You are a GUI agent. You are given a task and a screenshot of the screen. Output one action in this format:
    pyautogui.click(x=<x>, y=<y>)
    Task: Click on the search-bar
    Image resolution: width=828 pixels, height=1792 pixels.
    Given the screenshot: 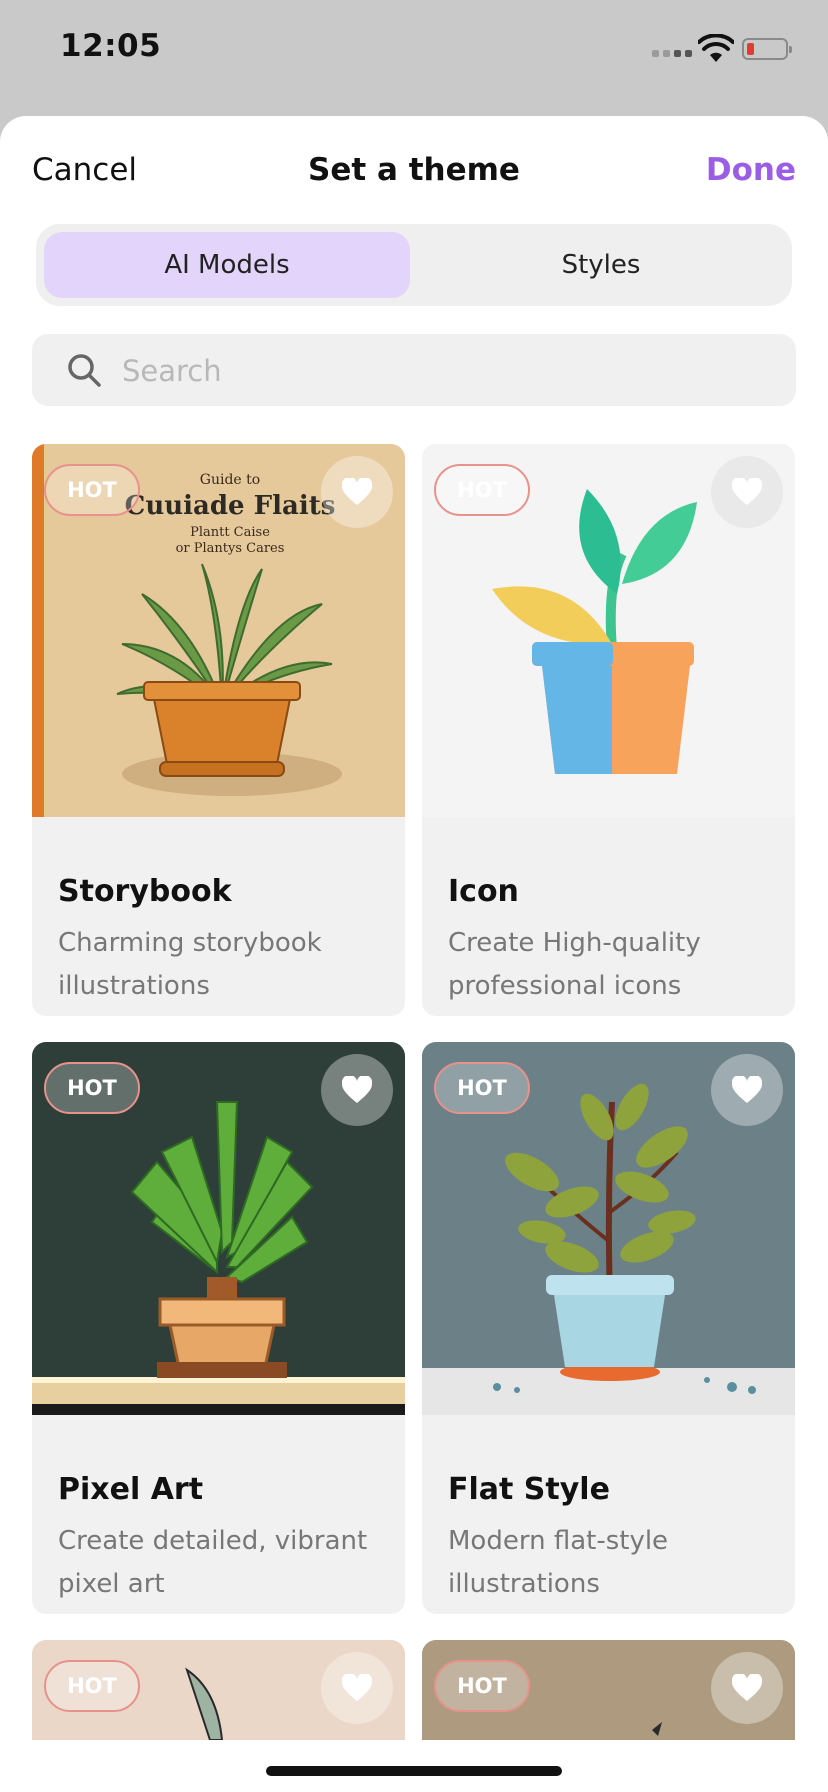 What is the action you would take?
    pyautogui.click(x=414, y=371)
    